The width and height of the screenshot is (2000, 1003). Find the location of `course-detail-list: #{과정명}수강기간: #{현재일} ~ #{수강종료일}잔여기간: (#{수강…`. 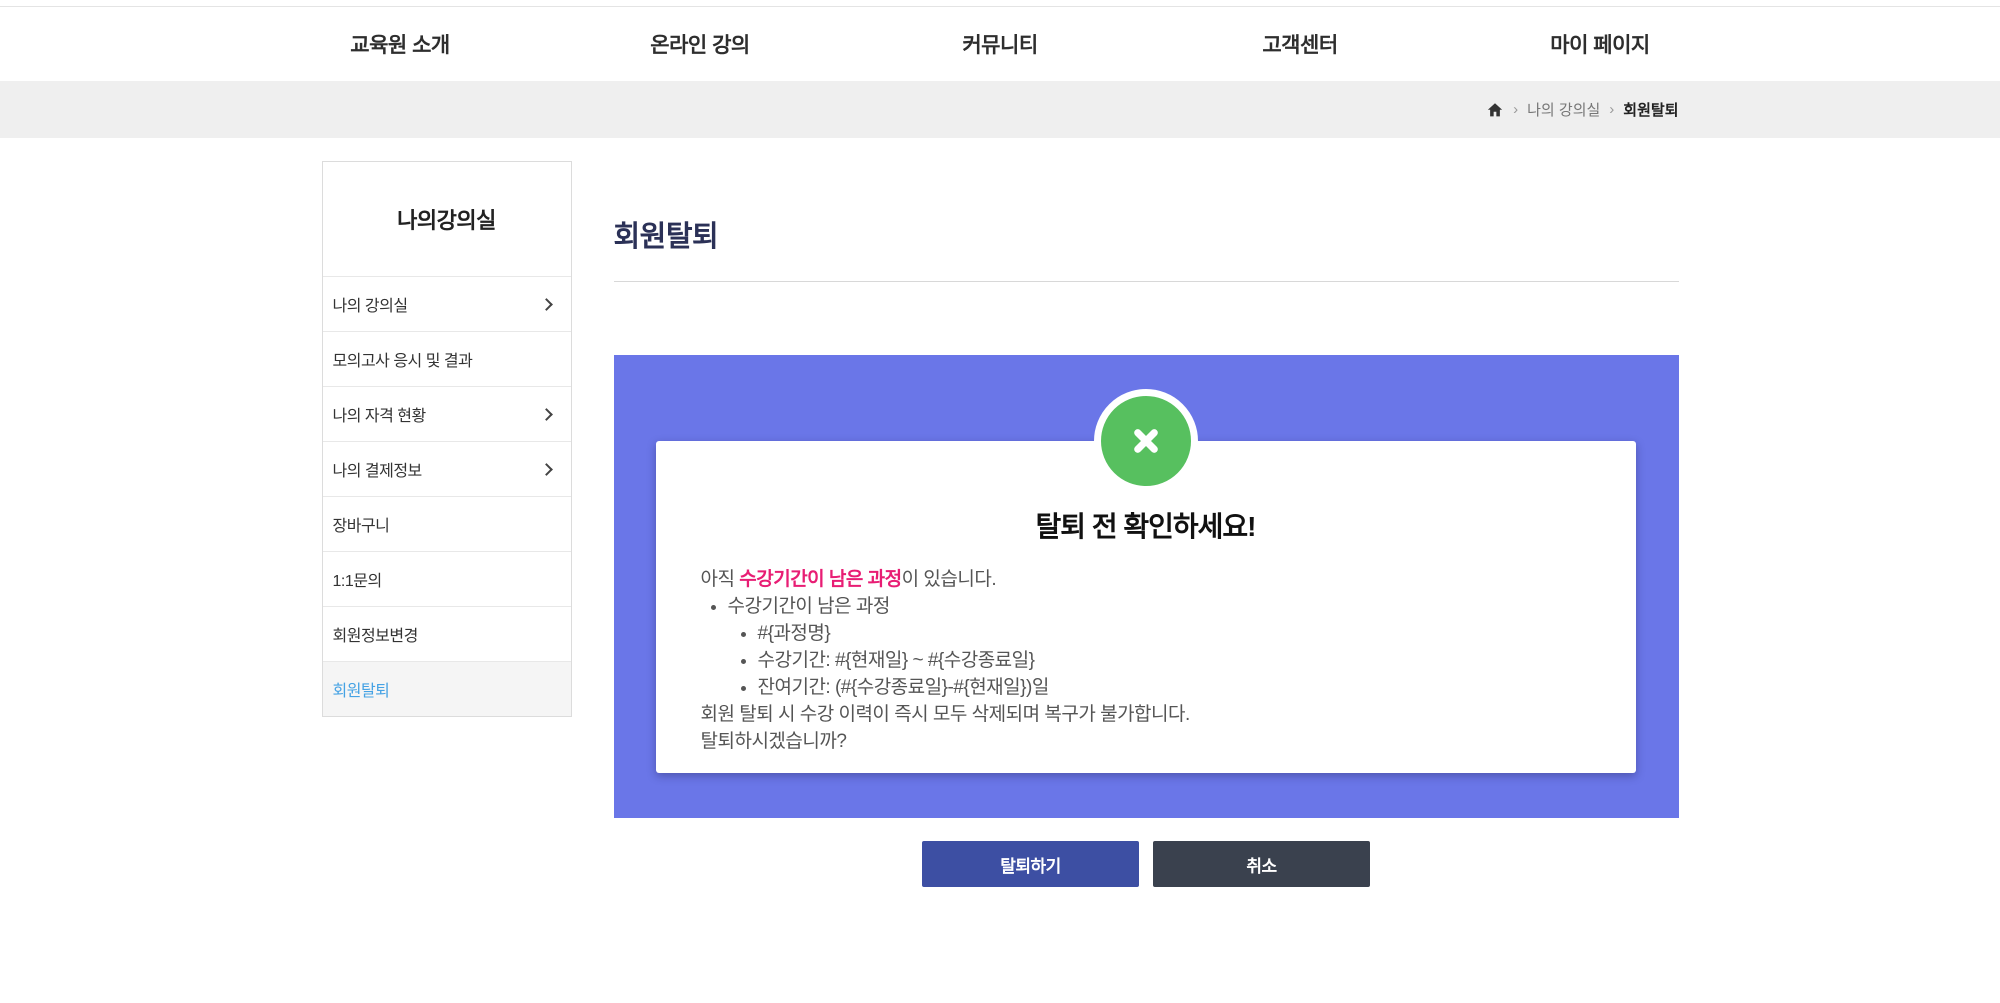

course-detail-list: #{과정명}수강기간: #{현재일} ~ #{수강종료일}잔여기간: (#{수강… is located at coordinates (1162, 660).